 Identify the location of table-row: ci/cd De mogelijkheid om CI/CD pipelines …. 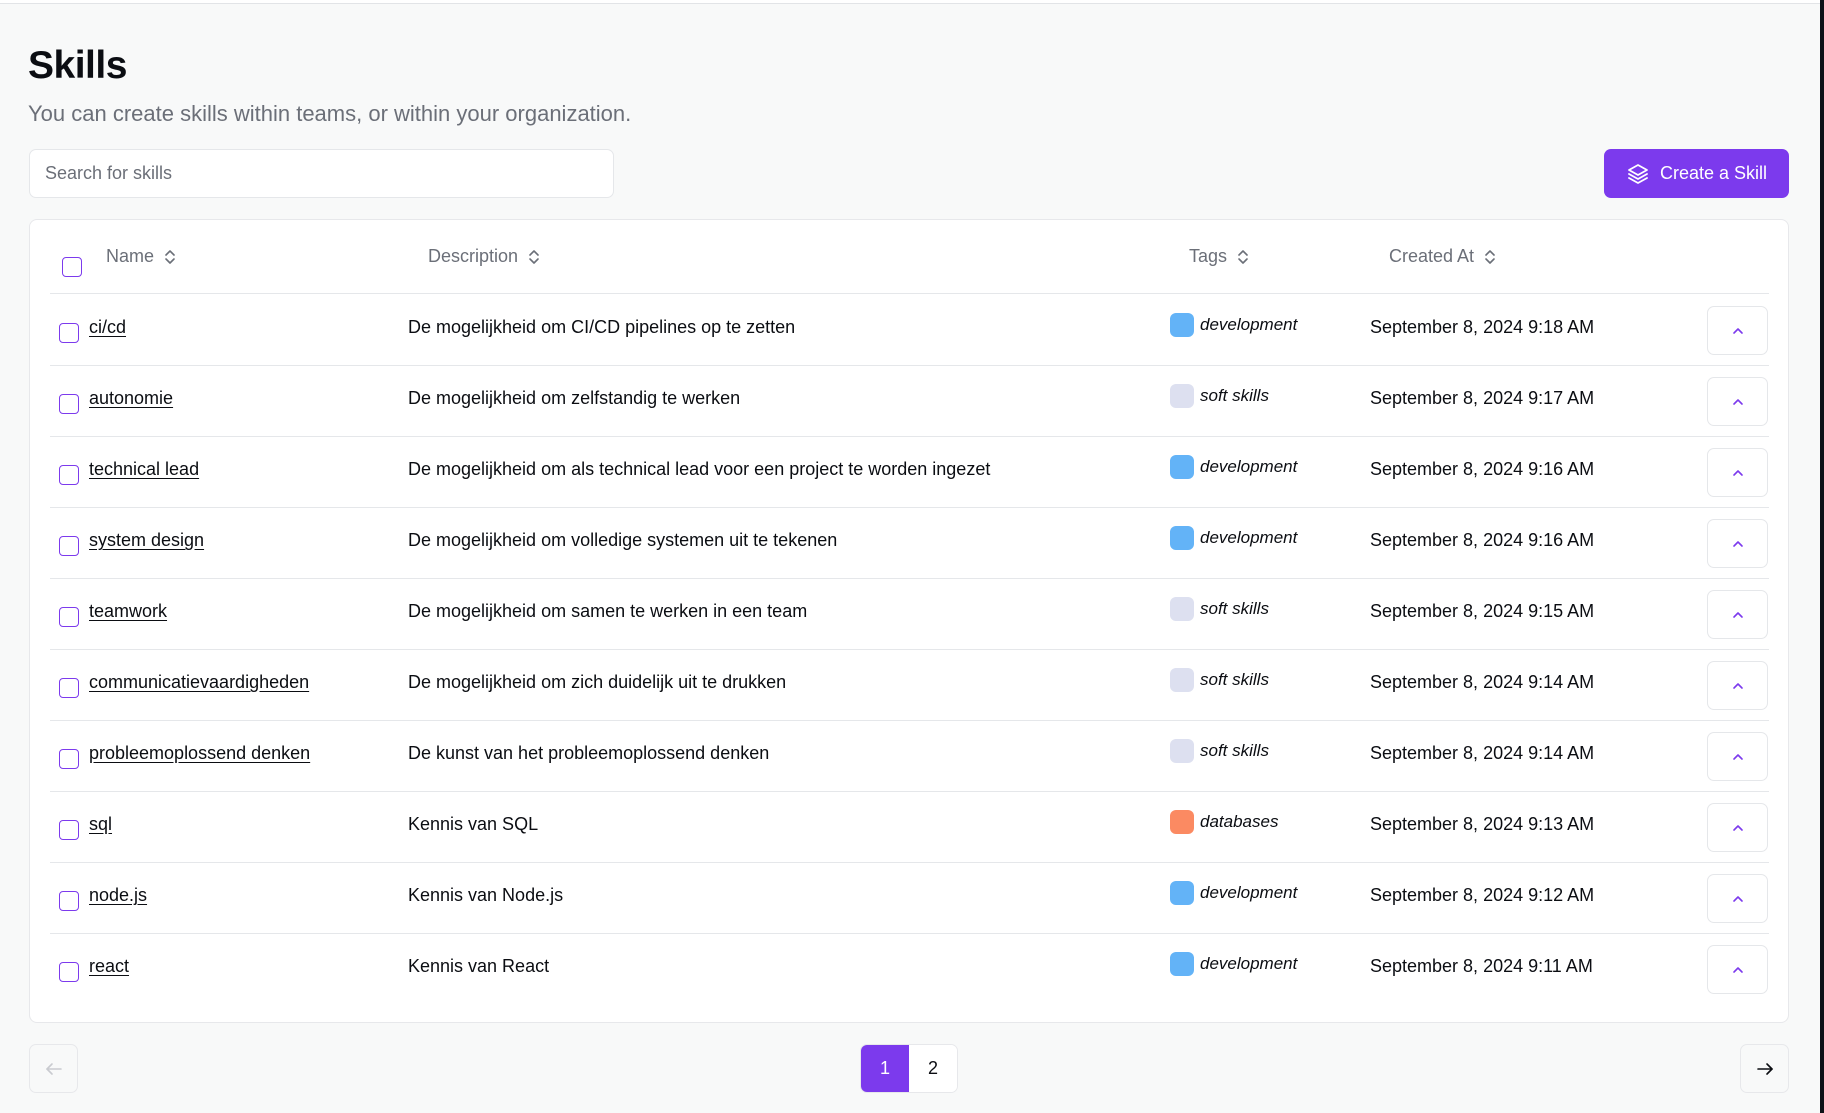
(909, 330).